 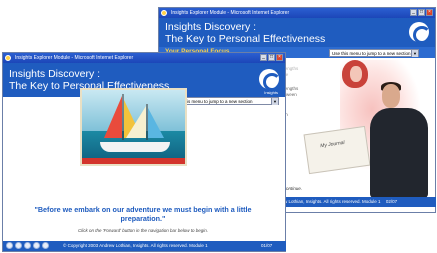 What do you see at coordinates (267, 245) in the screenshot?
I see `front-page-number: 01/07` at bounding box center [267, 245].